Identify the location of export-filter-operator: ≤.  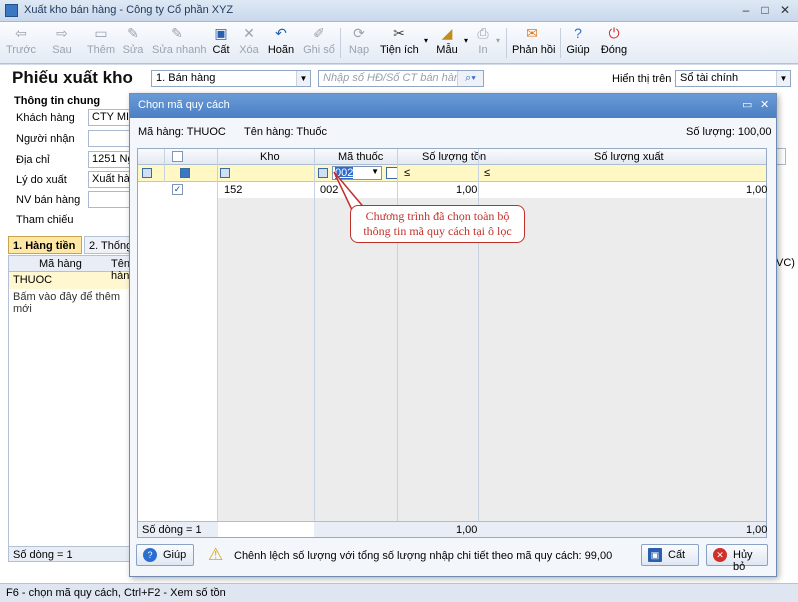
(487, 173).